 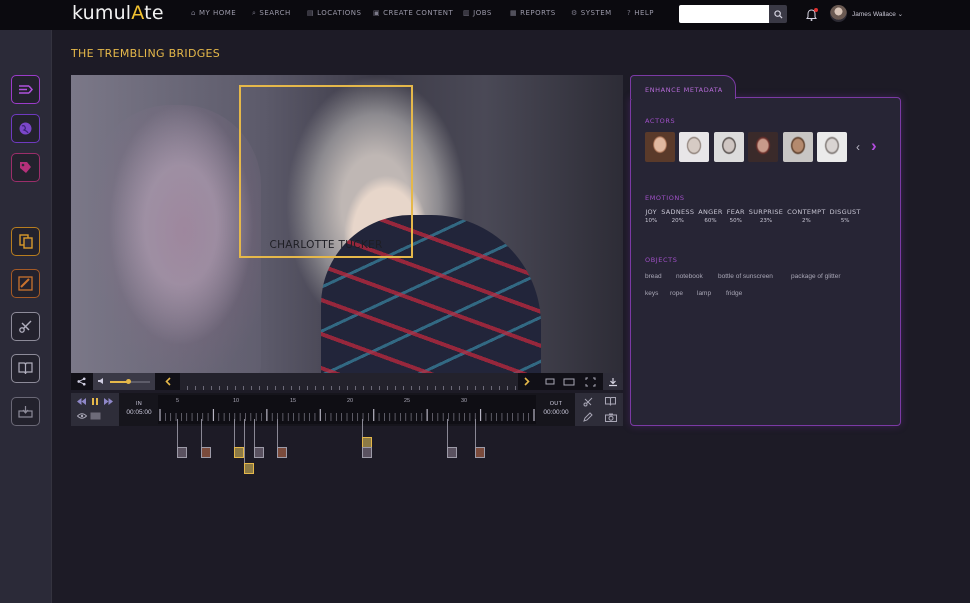 What do you see at coordinates (477, 13) in the screenshot?
I see `nav-jobs: ▥ JOBS` at bounding box center [477, 13].